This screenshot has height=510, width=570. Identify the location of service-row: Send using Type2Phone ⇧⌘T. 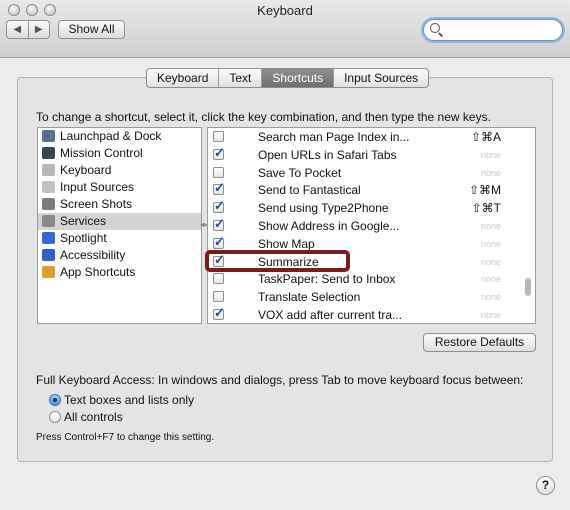
(371, 207).